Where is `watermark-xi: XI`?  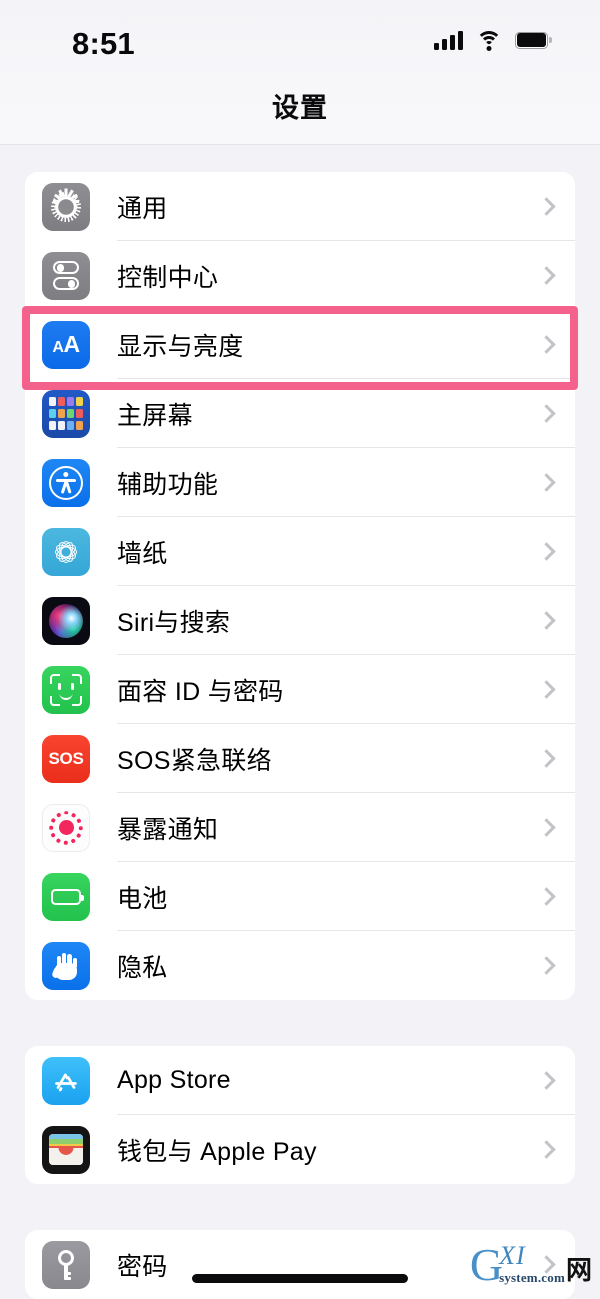
watermark-xi: XI is located at coordinates (512, 1255).